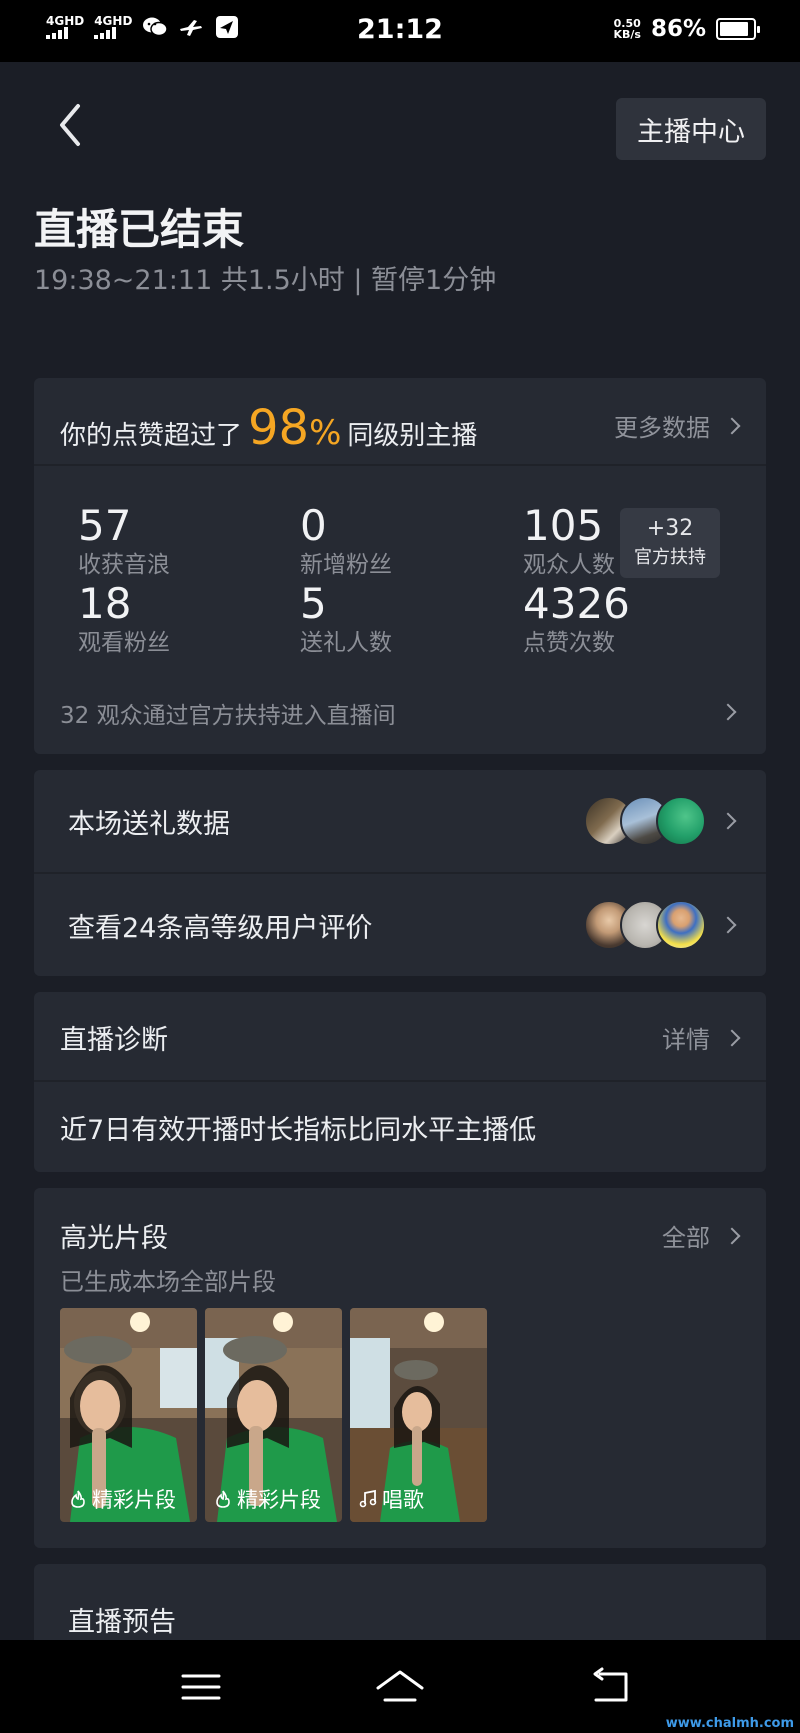 The width and height of the screenshot is (800, 1733). Describe the element at coordinates (734, 29) in the screenshot. I see `battery-fill` at that location.